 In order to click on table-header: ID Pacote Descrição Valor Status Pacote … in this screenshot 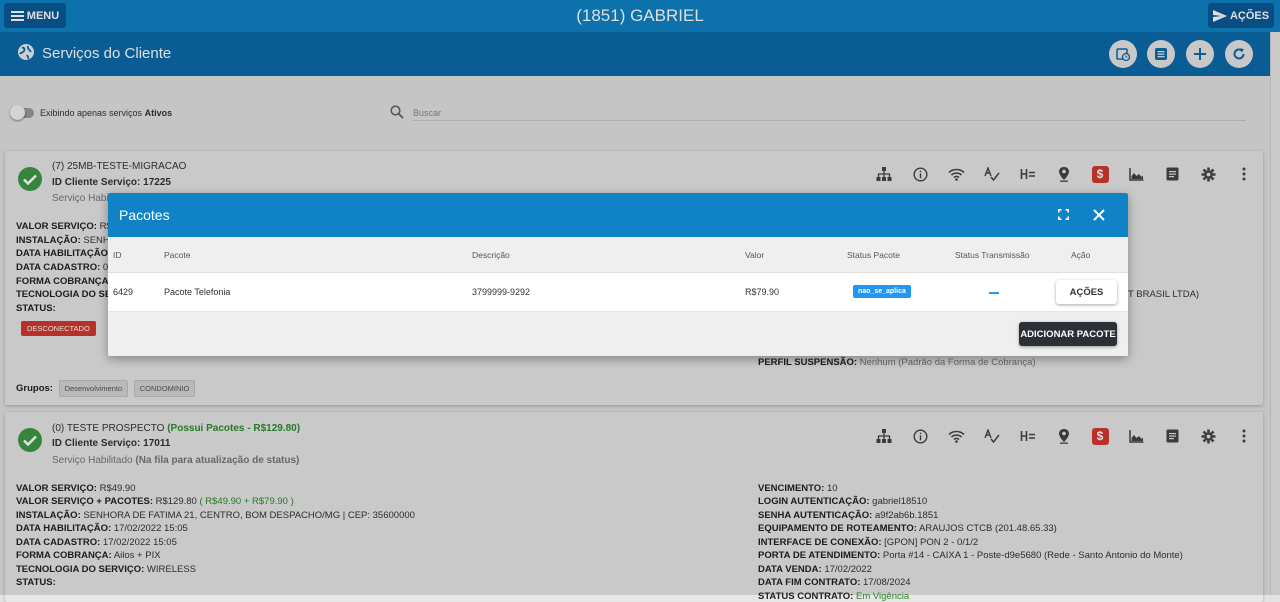, I will do `click(618, 255)`.